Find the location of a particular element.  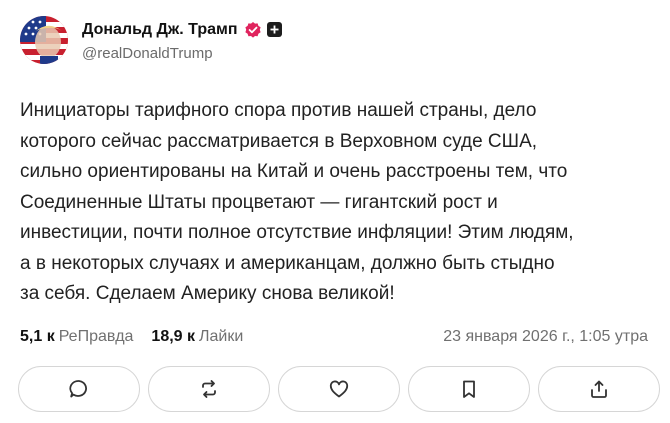

action-bar is located at coordinates (339, 389).